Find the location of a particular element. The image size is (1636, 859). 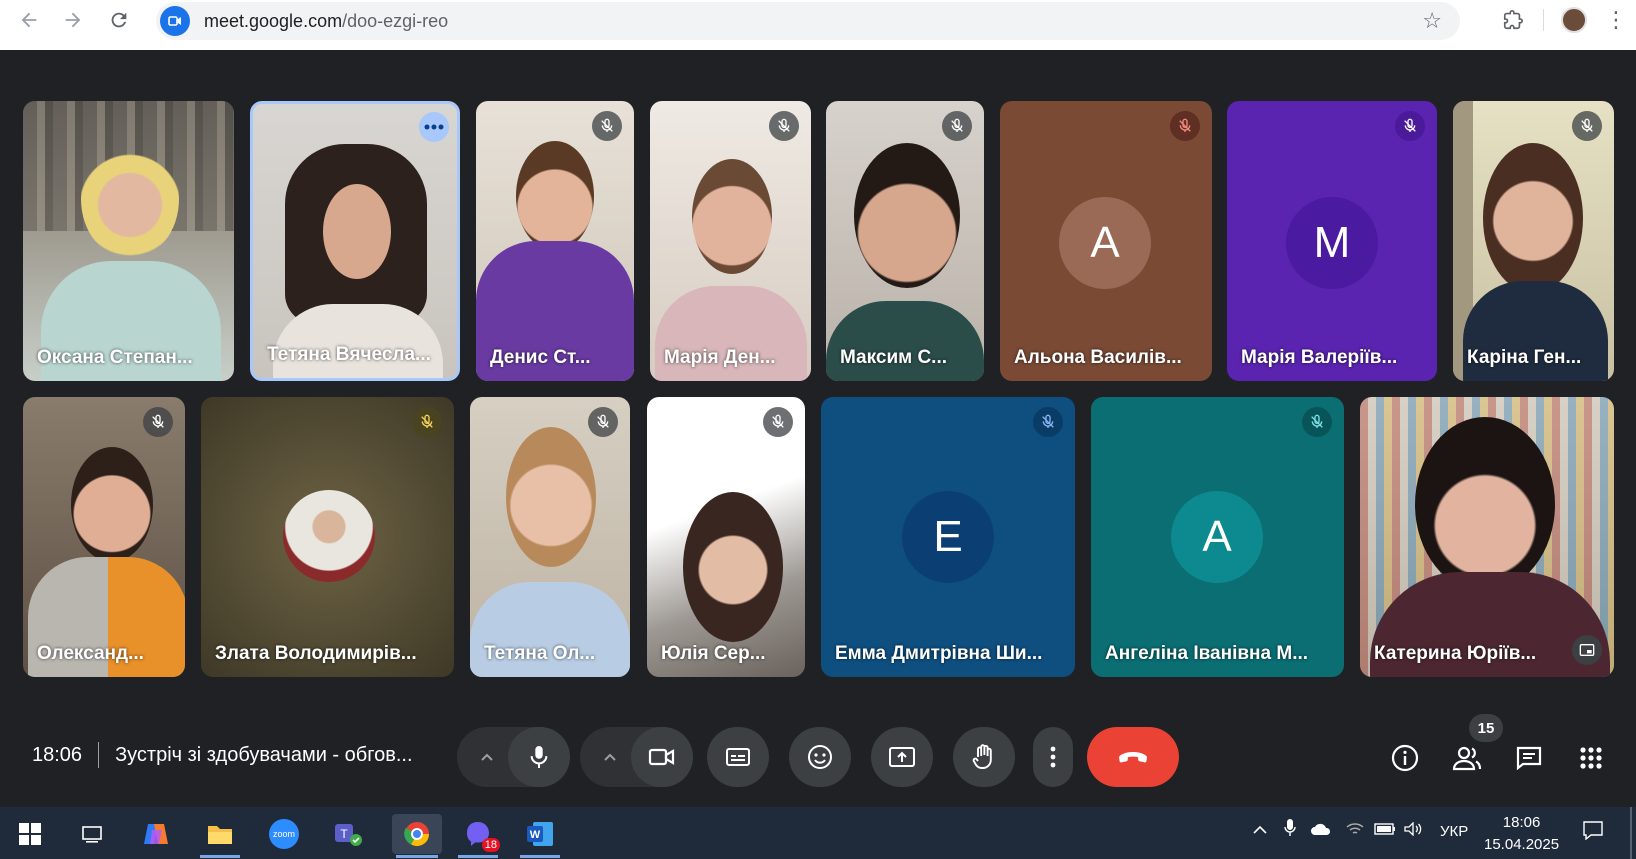

show-desktop-button is located at coordinates (1631, 833).